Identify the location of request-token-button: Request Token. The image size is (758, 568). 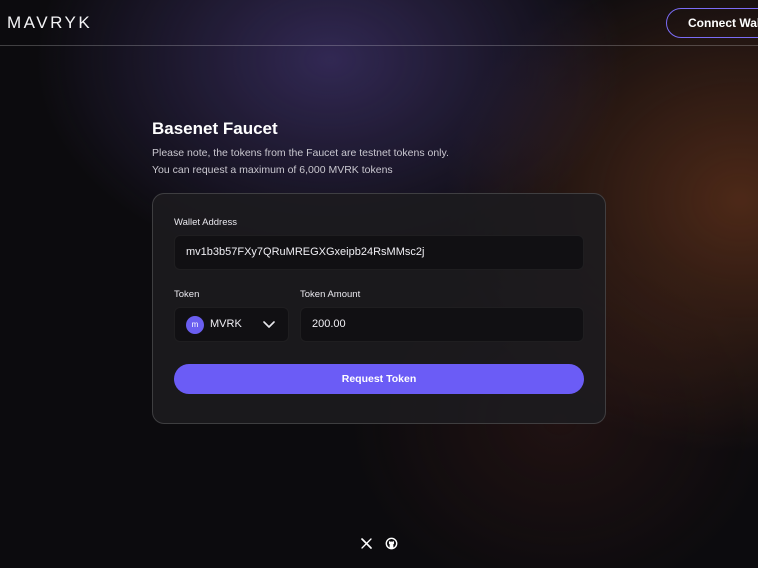
(379, 379).